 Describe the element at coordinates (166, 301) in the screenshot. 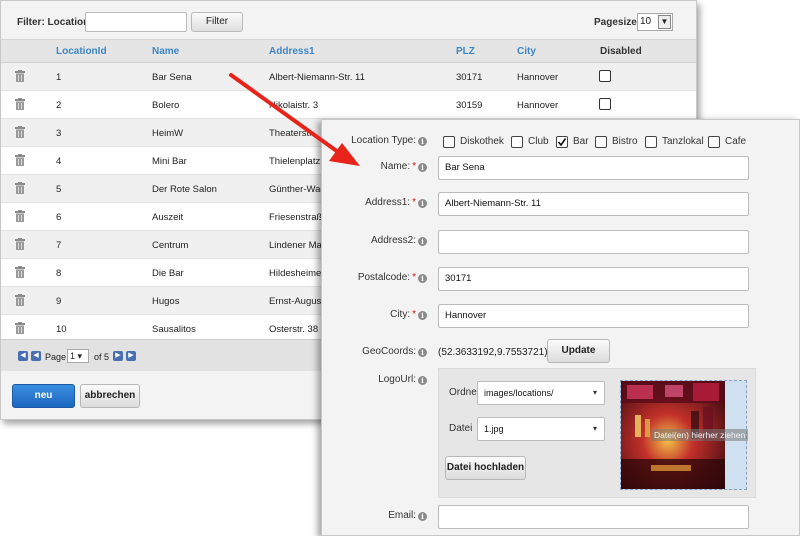

I see `cell-name: Hugos` at that location.